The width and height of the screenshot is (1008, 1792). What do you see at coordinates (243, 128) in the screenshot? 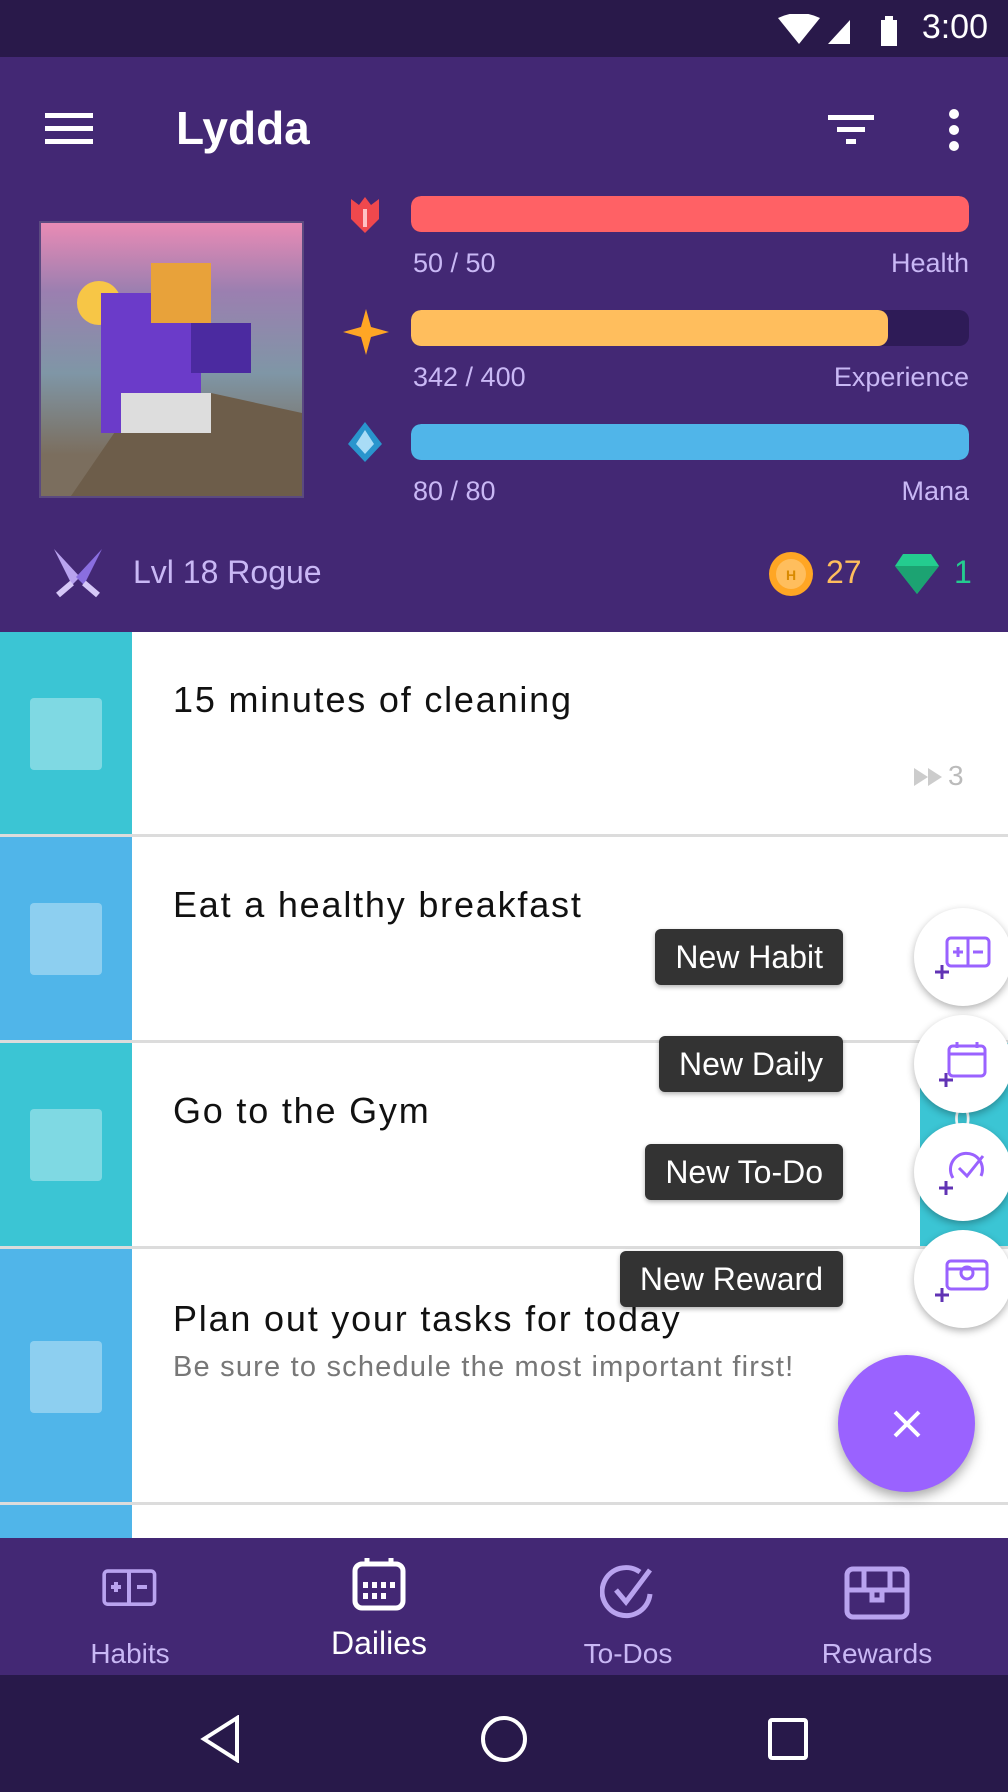
I see `page-title: Lydda` at bounding box center [243, 128].